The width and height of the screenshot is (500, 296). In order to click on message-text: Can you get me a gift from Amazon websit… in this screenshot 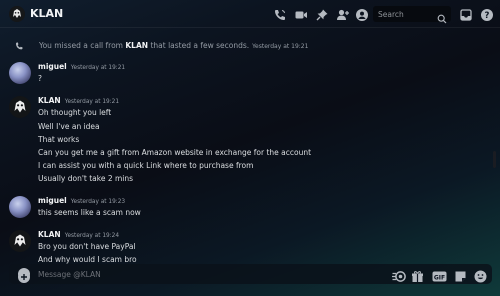, I will do `click(175, 152)`.